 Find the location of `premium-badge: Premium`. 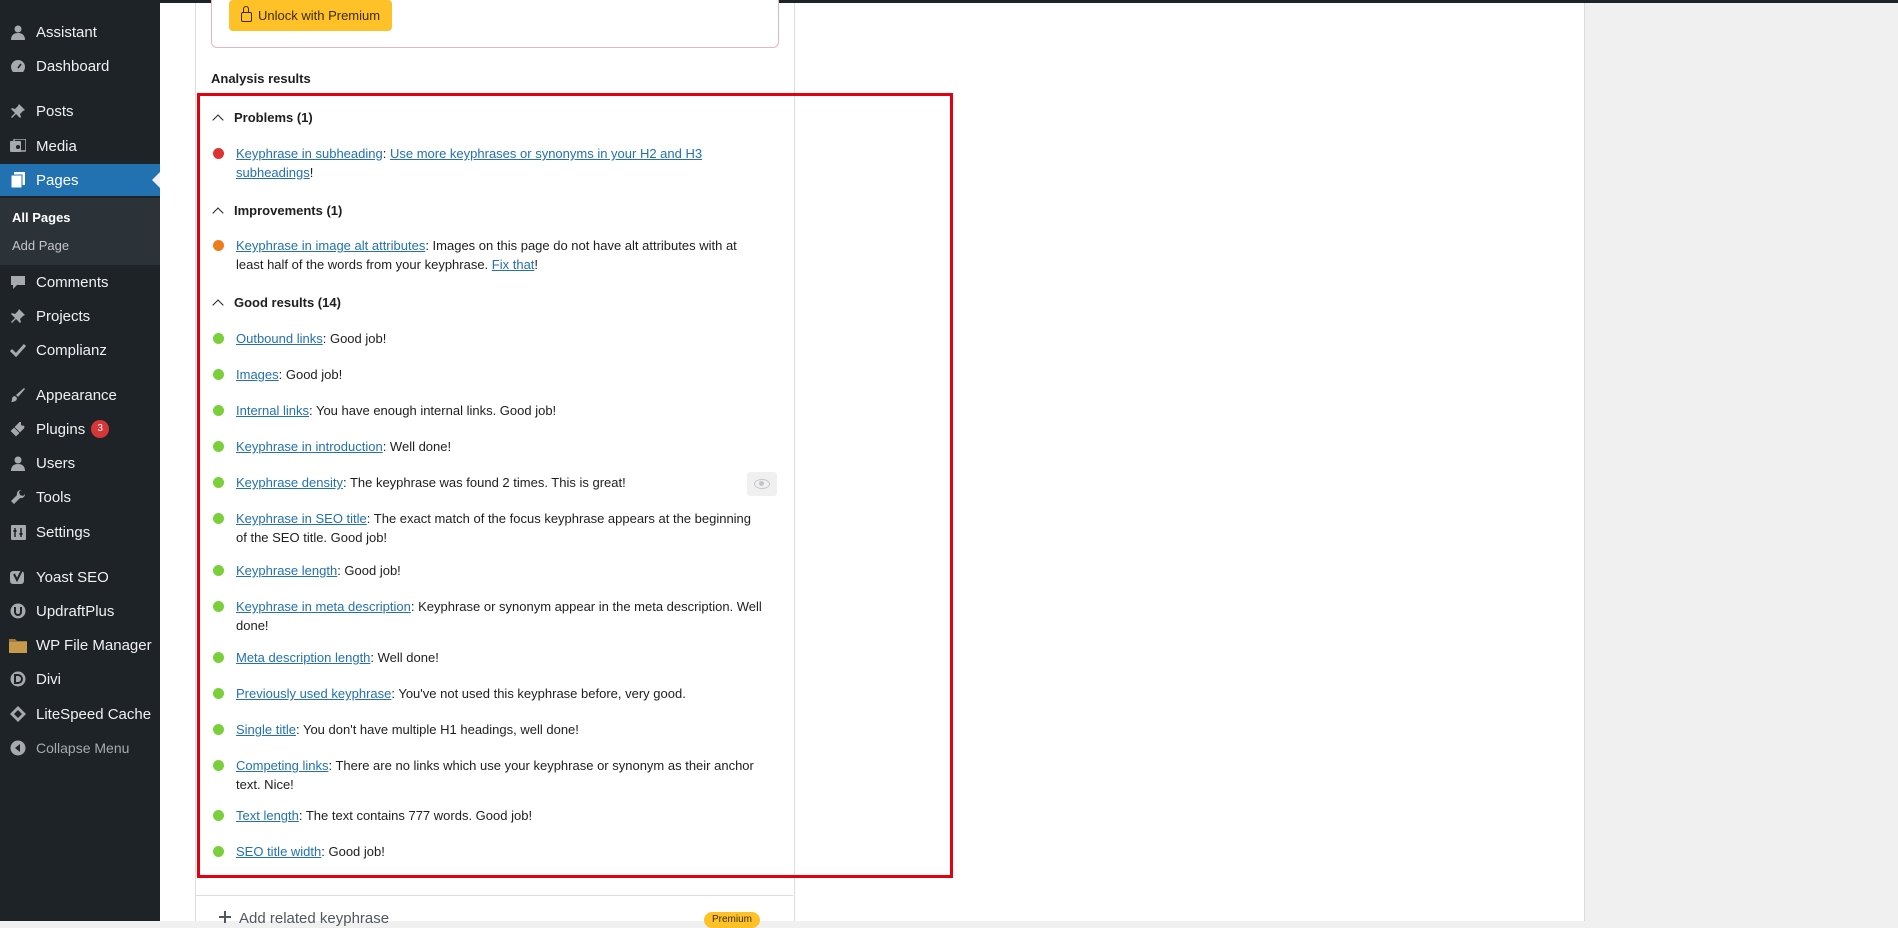

premium-badge: Premium is located at coordinates (732, 920).